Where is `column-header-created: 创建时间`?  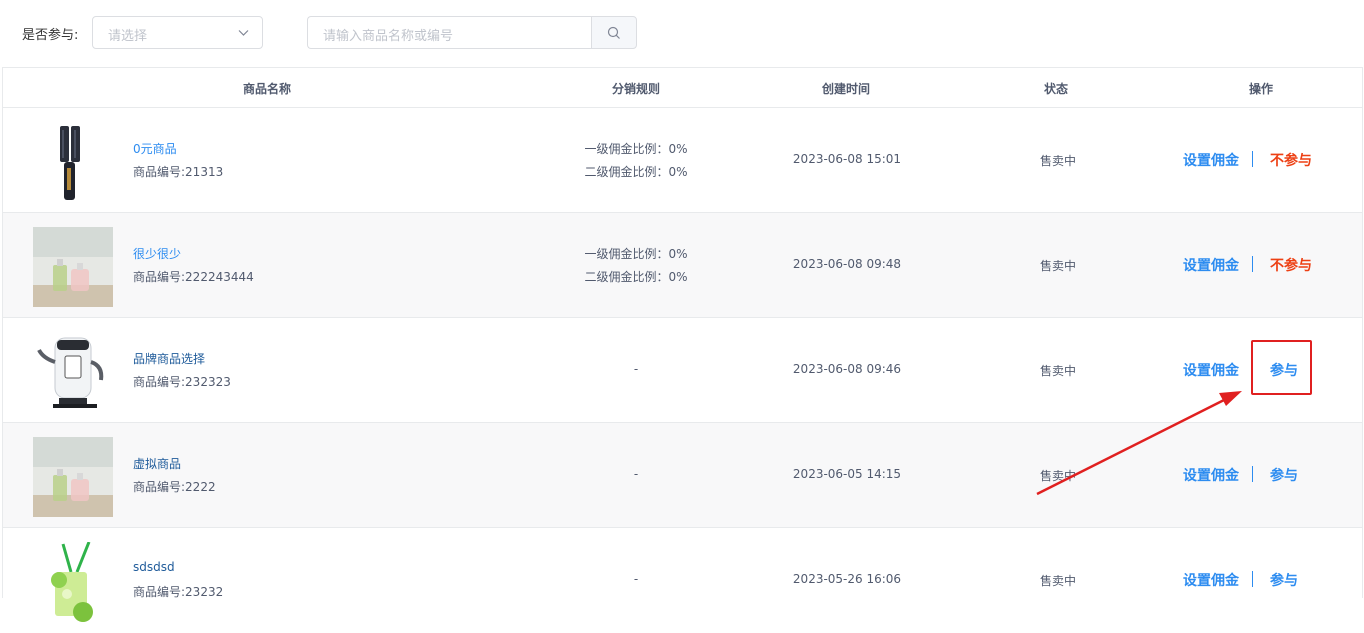 column-header-created: 创建时间 is located at coordinates (846, 89).